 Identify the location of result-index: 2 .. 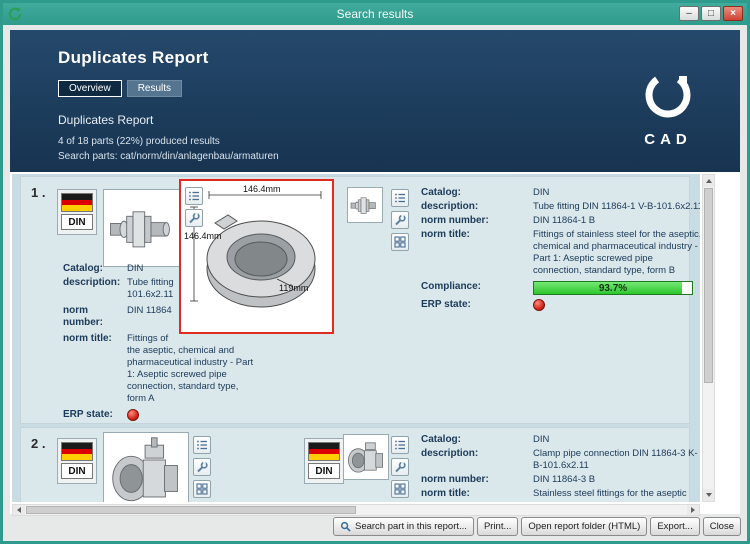
(38, 443).